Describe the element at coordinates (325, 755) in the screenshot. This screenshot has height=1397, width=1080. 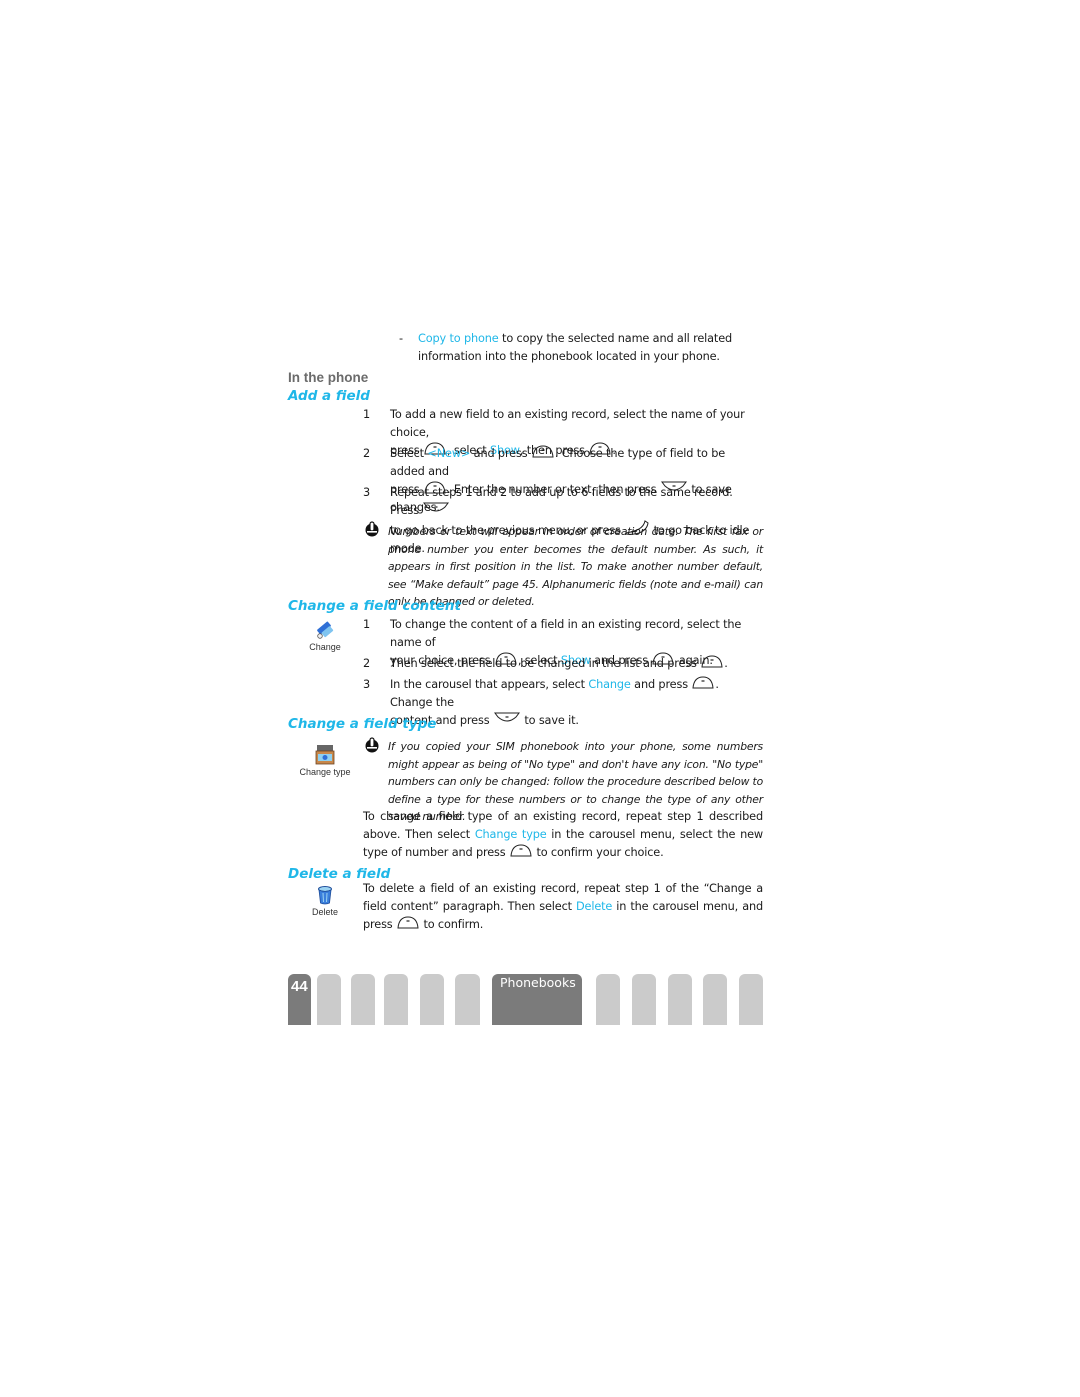
I see `field-type-card-icon` at that location.